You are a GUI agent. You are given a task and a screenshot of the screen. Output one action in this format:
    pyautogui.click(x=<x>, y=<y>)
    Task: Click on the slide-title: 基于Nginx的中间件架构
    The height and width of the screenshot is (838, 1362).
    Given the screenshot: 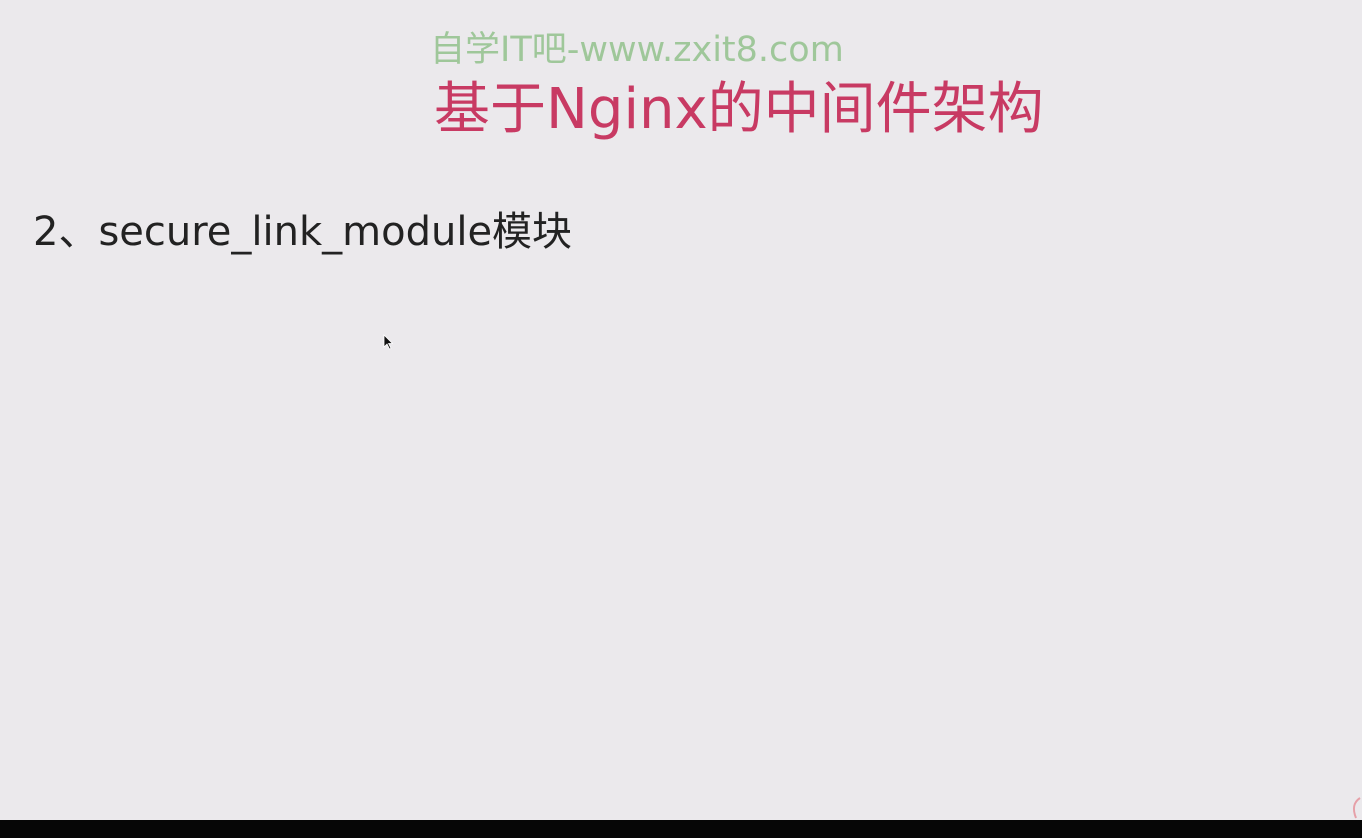 What is the action you would take?
    pyautogui.click(x=739, y=109)
    